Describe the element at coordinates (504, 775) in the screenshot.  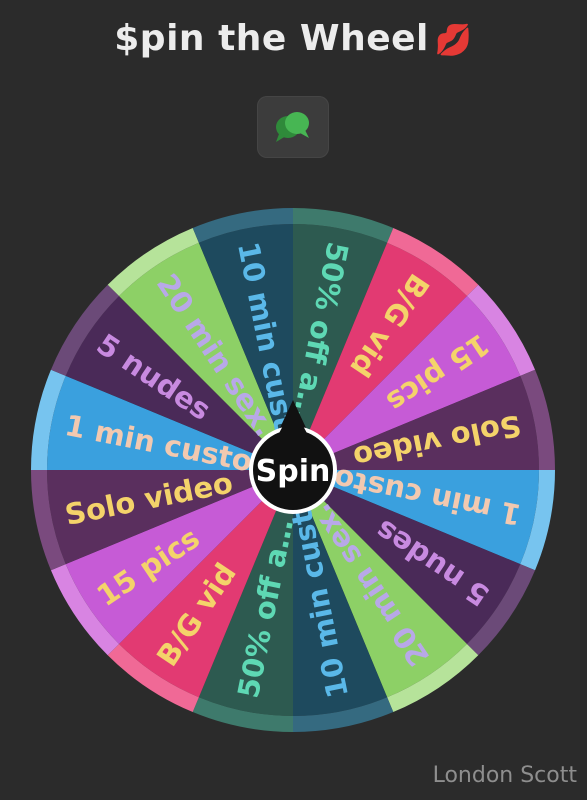
I see `author-credit: London Scott` at that location.